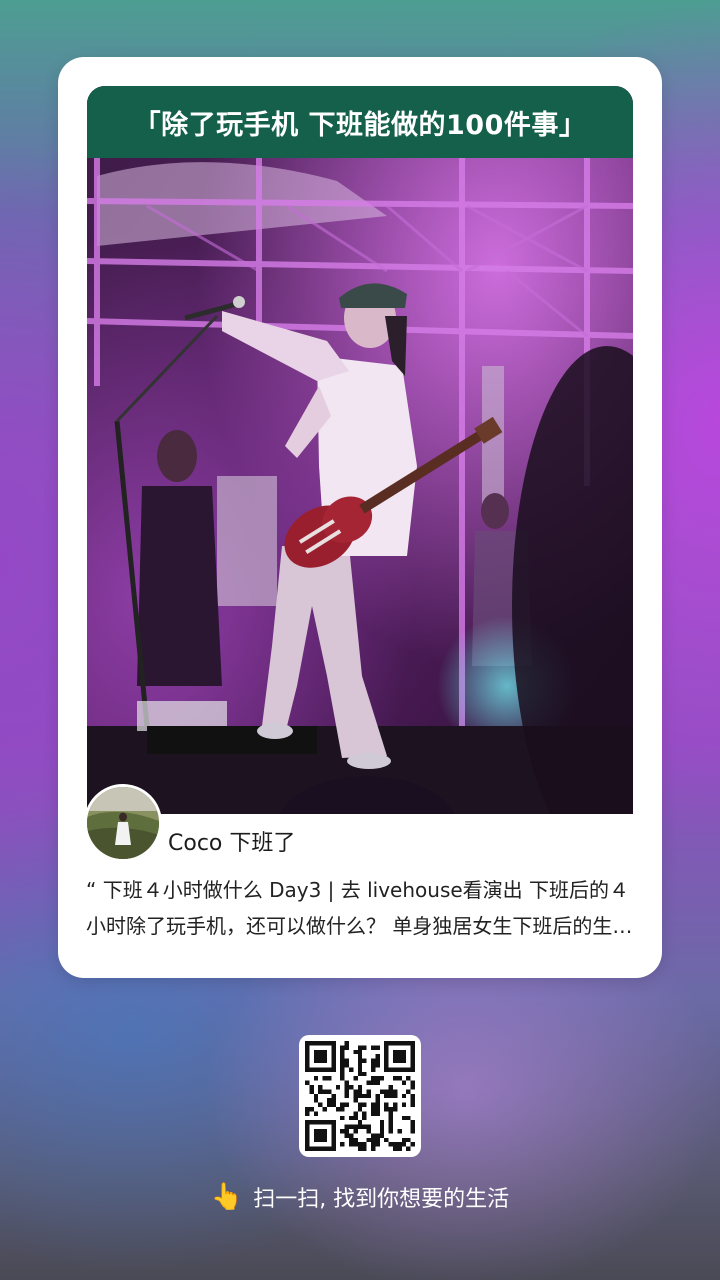 The image size is (720, 1280). I want to click on pointing-hand-icon: 👆, so click(227, 1197).